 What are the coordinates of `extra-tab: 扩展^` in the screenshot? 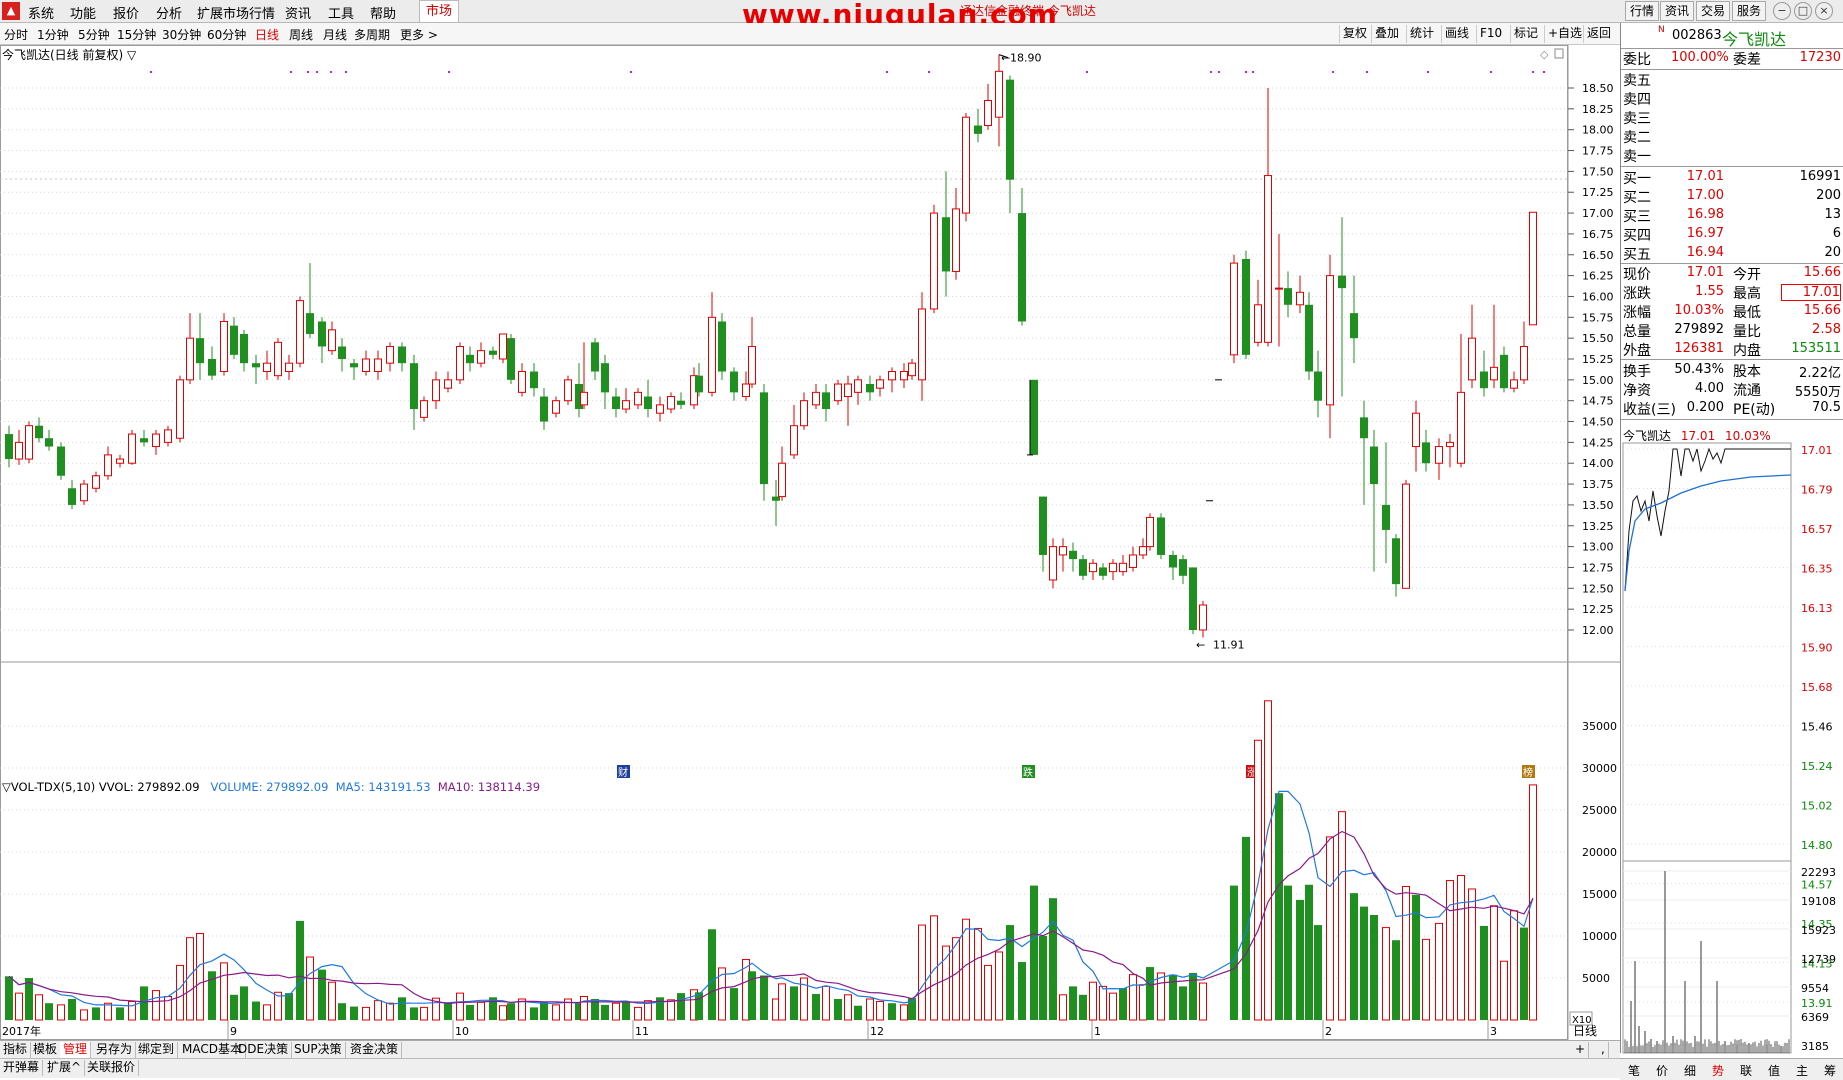 It's located at (64, 1068).